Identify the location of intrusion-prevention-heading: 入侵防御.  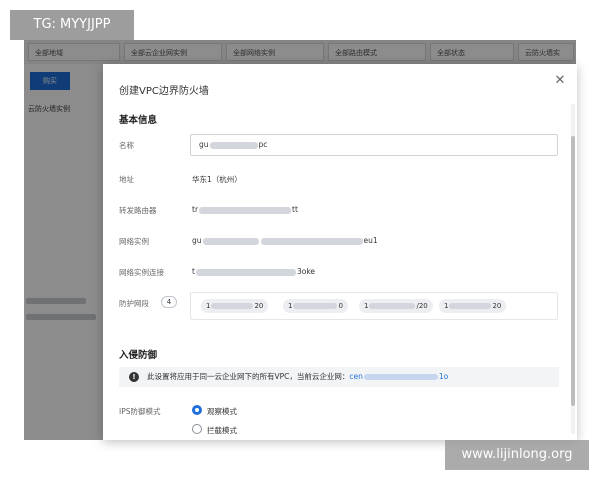
(138, 355).